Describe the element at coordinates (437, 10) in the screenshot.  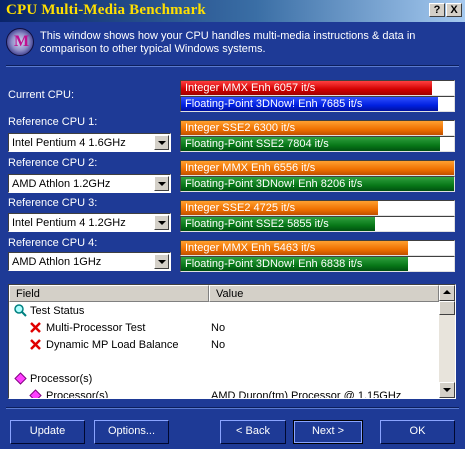
I see `help-button: ?` at that location.